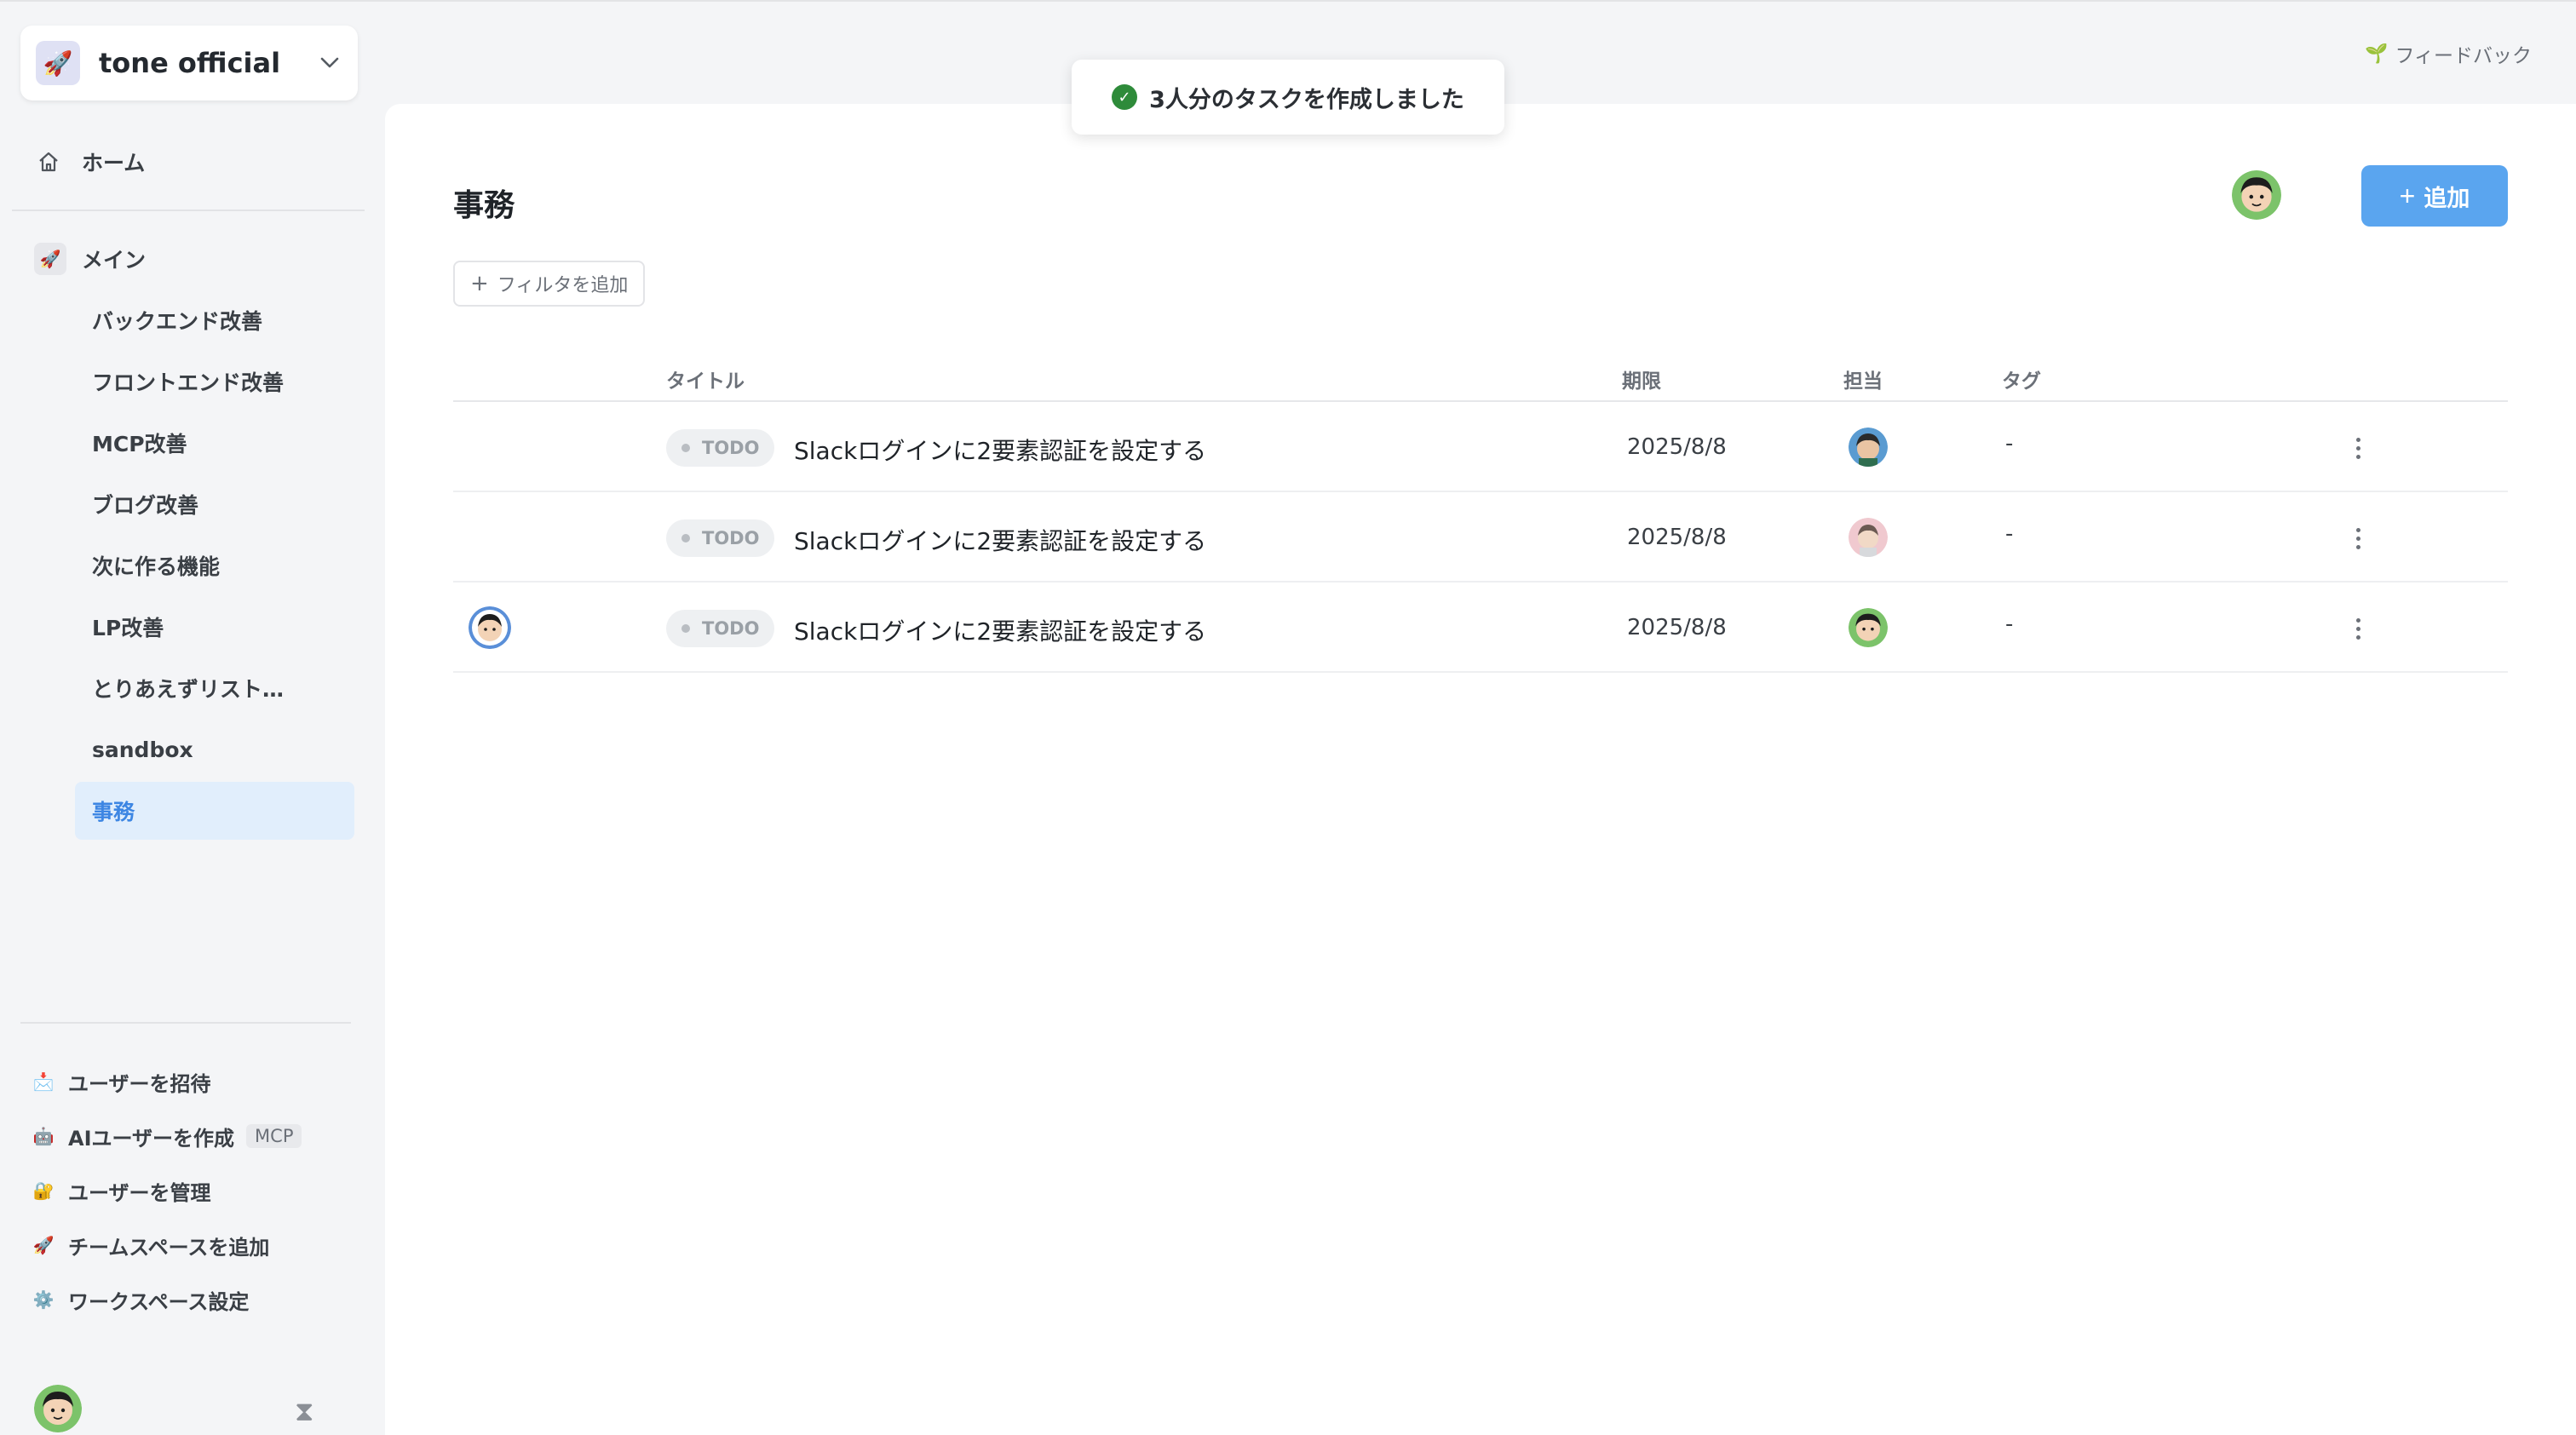 The height and width of the screenshot is (1435, 2576). Describe the element at coordinates (139, 1192) in the screenshot. I see `manage-users-label: ユーザーを管理` at that location.